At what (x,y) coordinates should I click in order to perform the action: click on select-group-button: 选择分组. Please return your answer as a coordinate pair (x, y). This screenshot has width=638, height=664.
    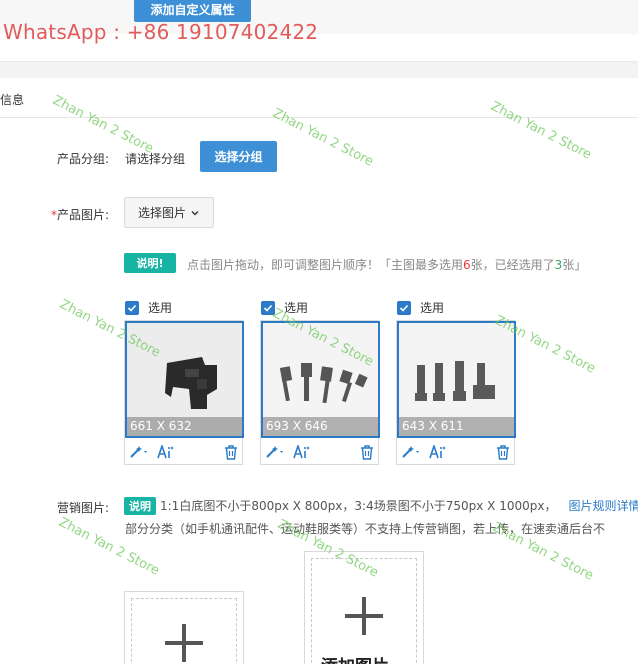
    Looking at the image, I should click on (238, 156).